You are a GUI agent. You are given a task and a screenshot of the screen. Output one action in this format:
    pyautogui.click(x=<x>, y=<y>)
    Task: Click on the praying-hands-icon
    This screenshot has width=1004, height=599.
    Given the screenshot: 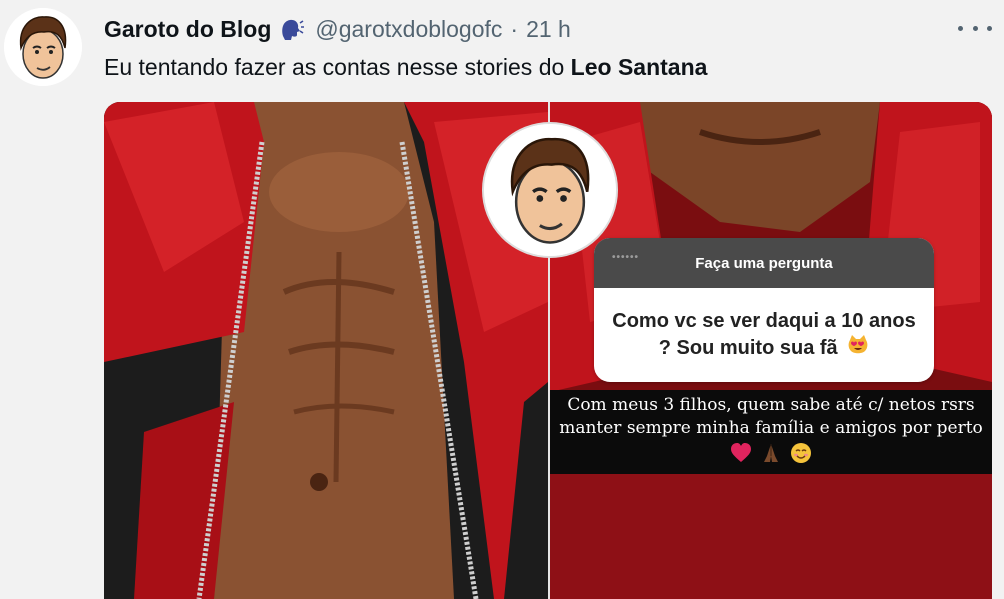 What is the action you would take?
    pyautogui.click(x=771, y=453)
    